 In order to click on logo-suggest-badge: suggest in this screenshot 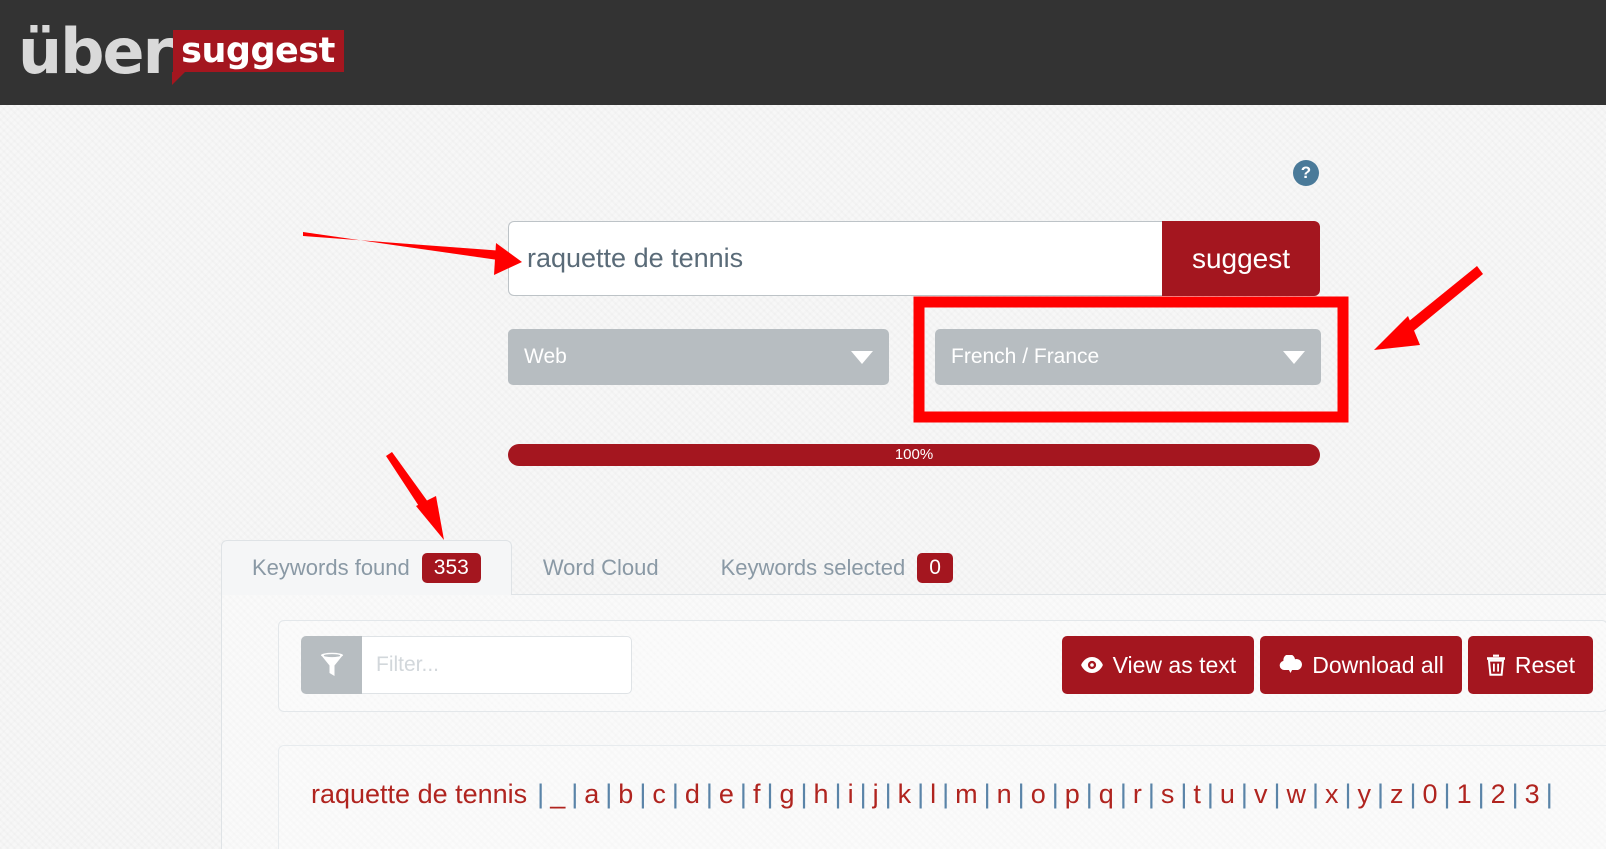, I will do `click(258, 57)`.